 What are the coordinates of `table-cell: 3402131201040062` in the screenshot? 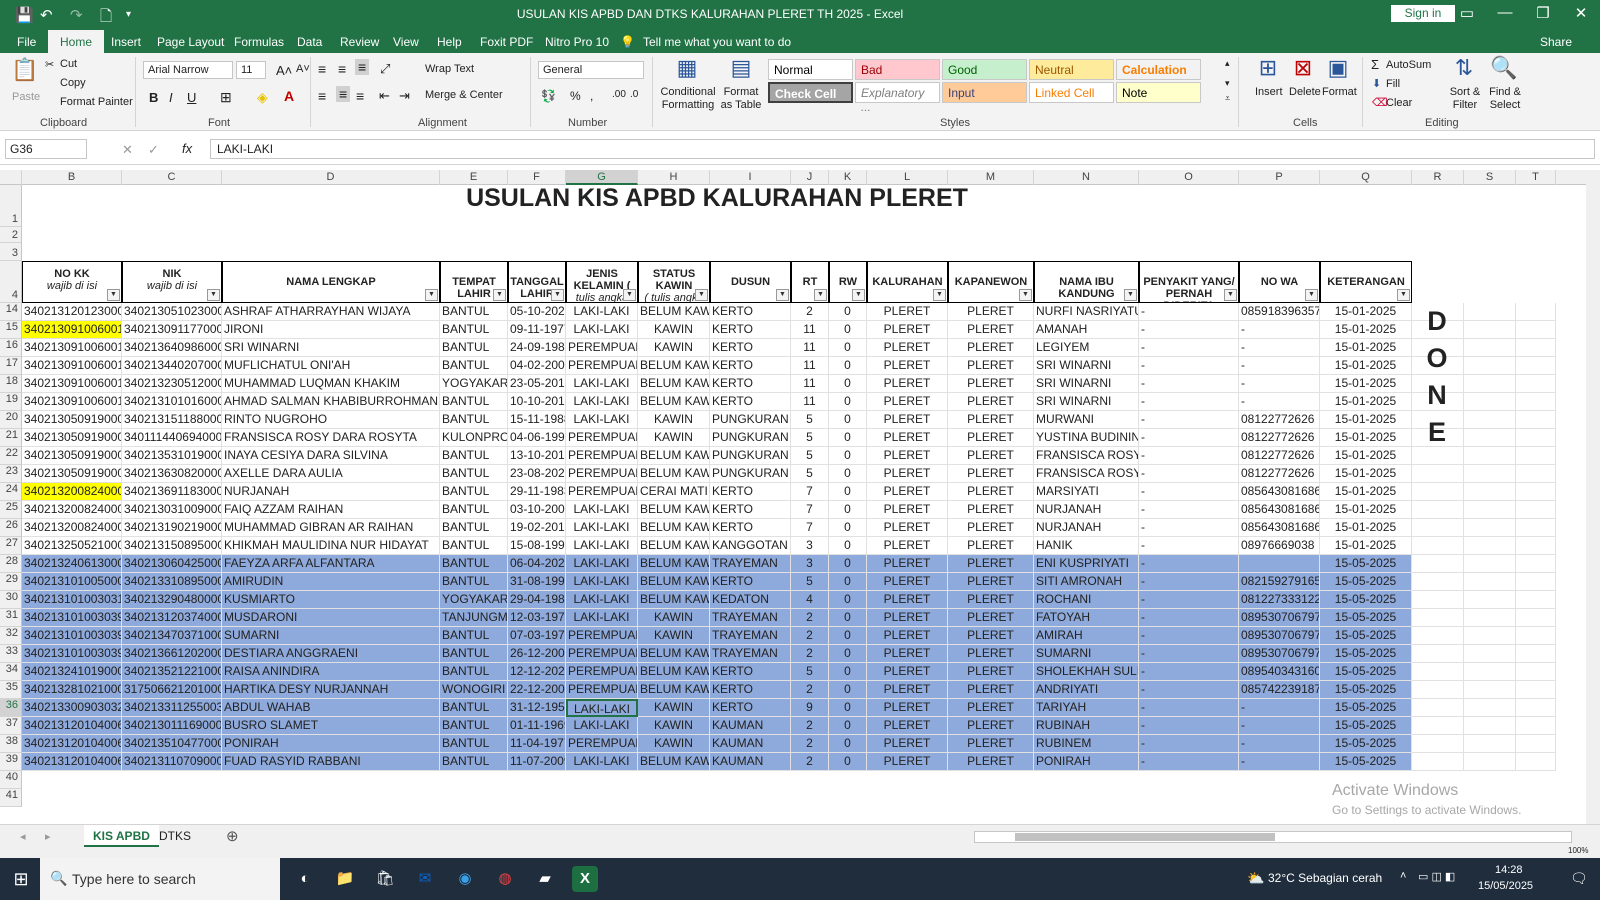 It's located at (72, 726).